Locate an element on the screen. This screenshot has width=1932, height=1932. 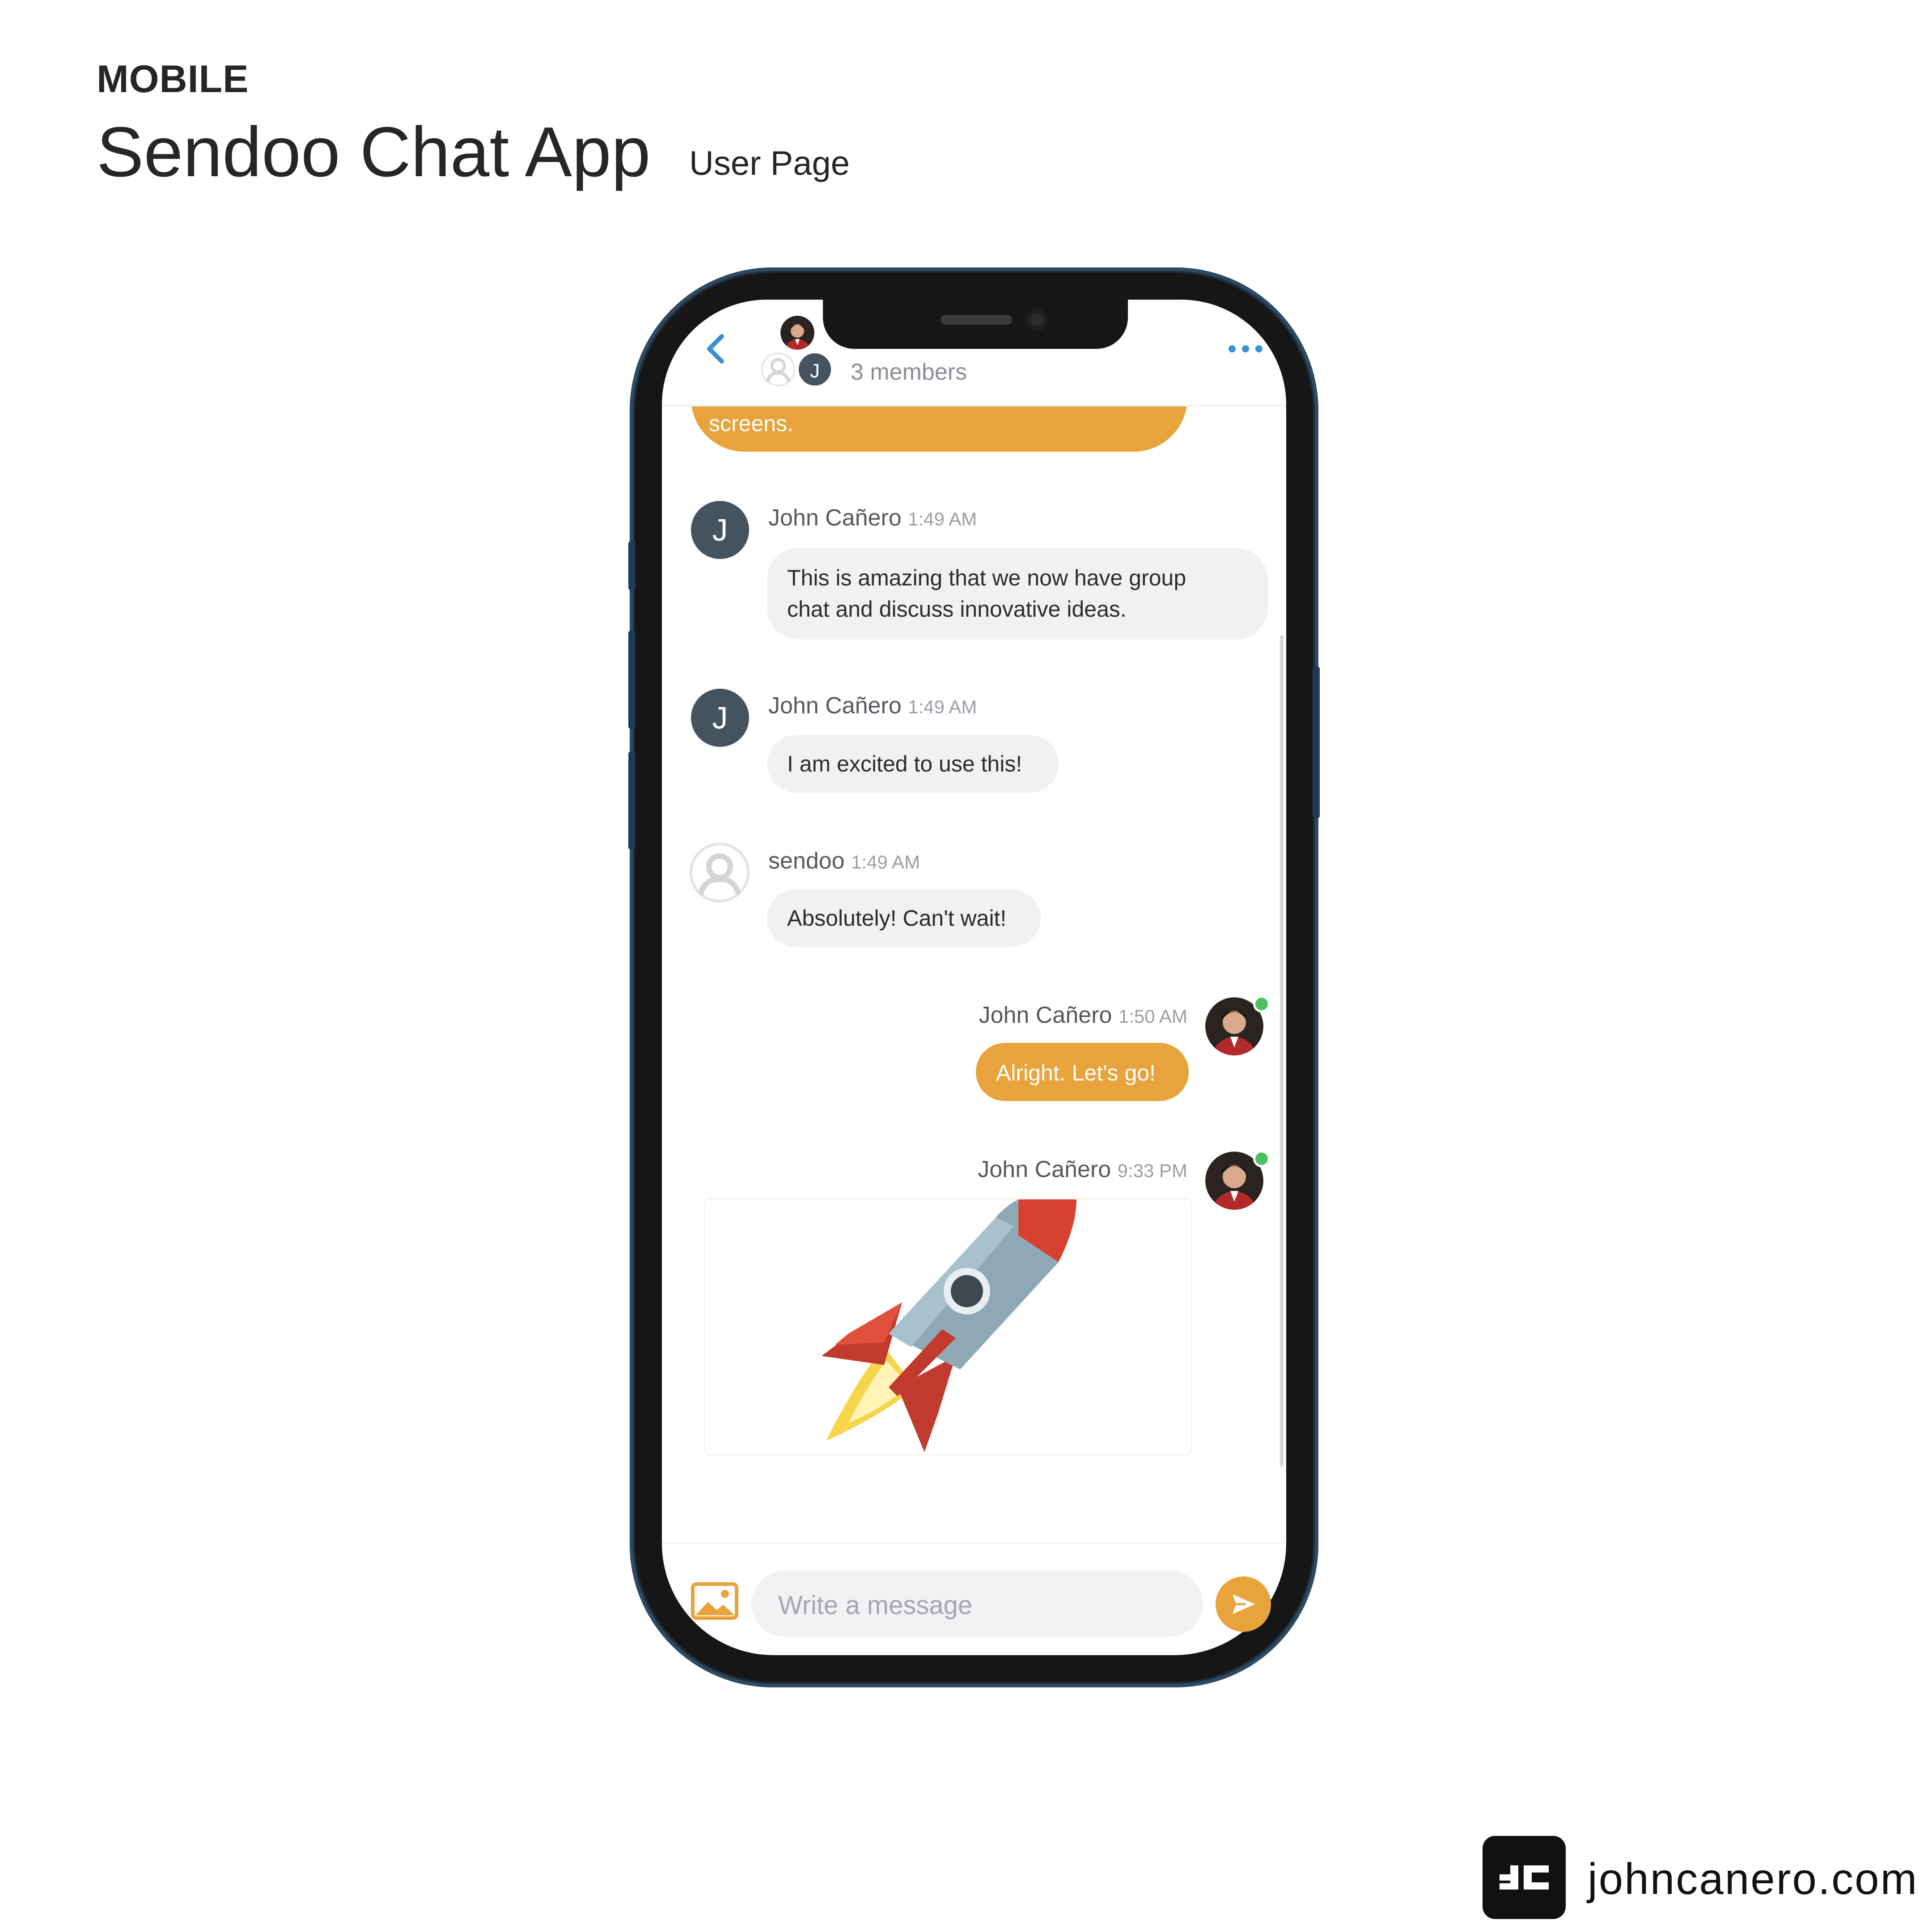
phone-camera is located at coordinates (1037, 320).